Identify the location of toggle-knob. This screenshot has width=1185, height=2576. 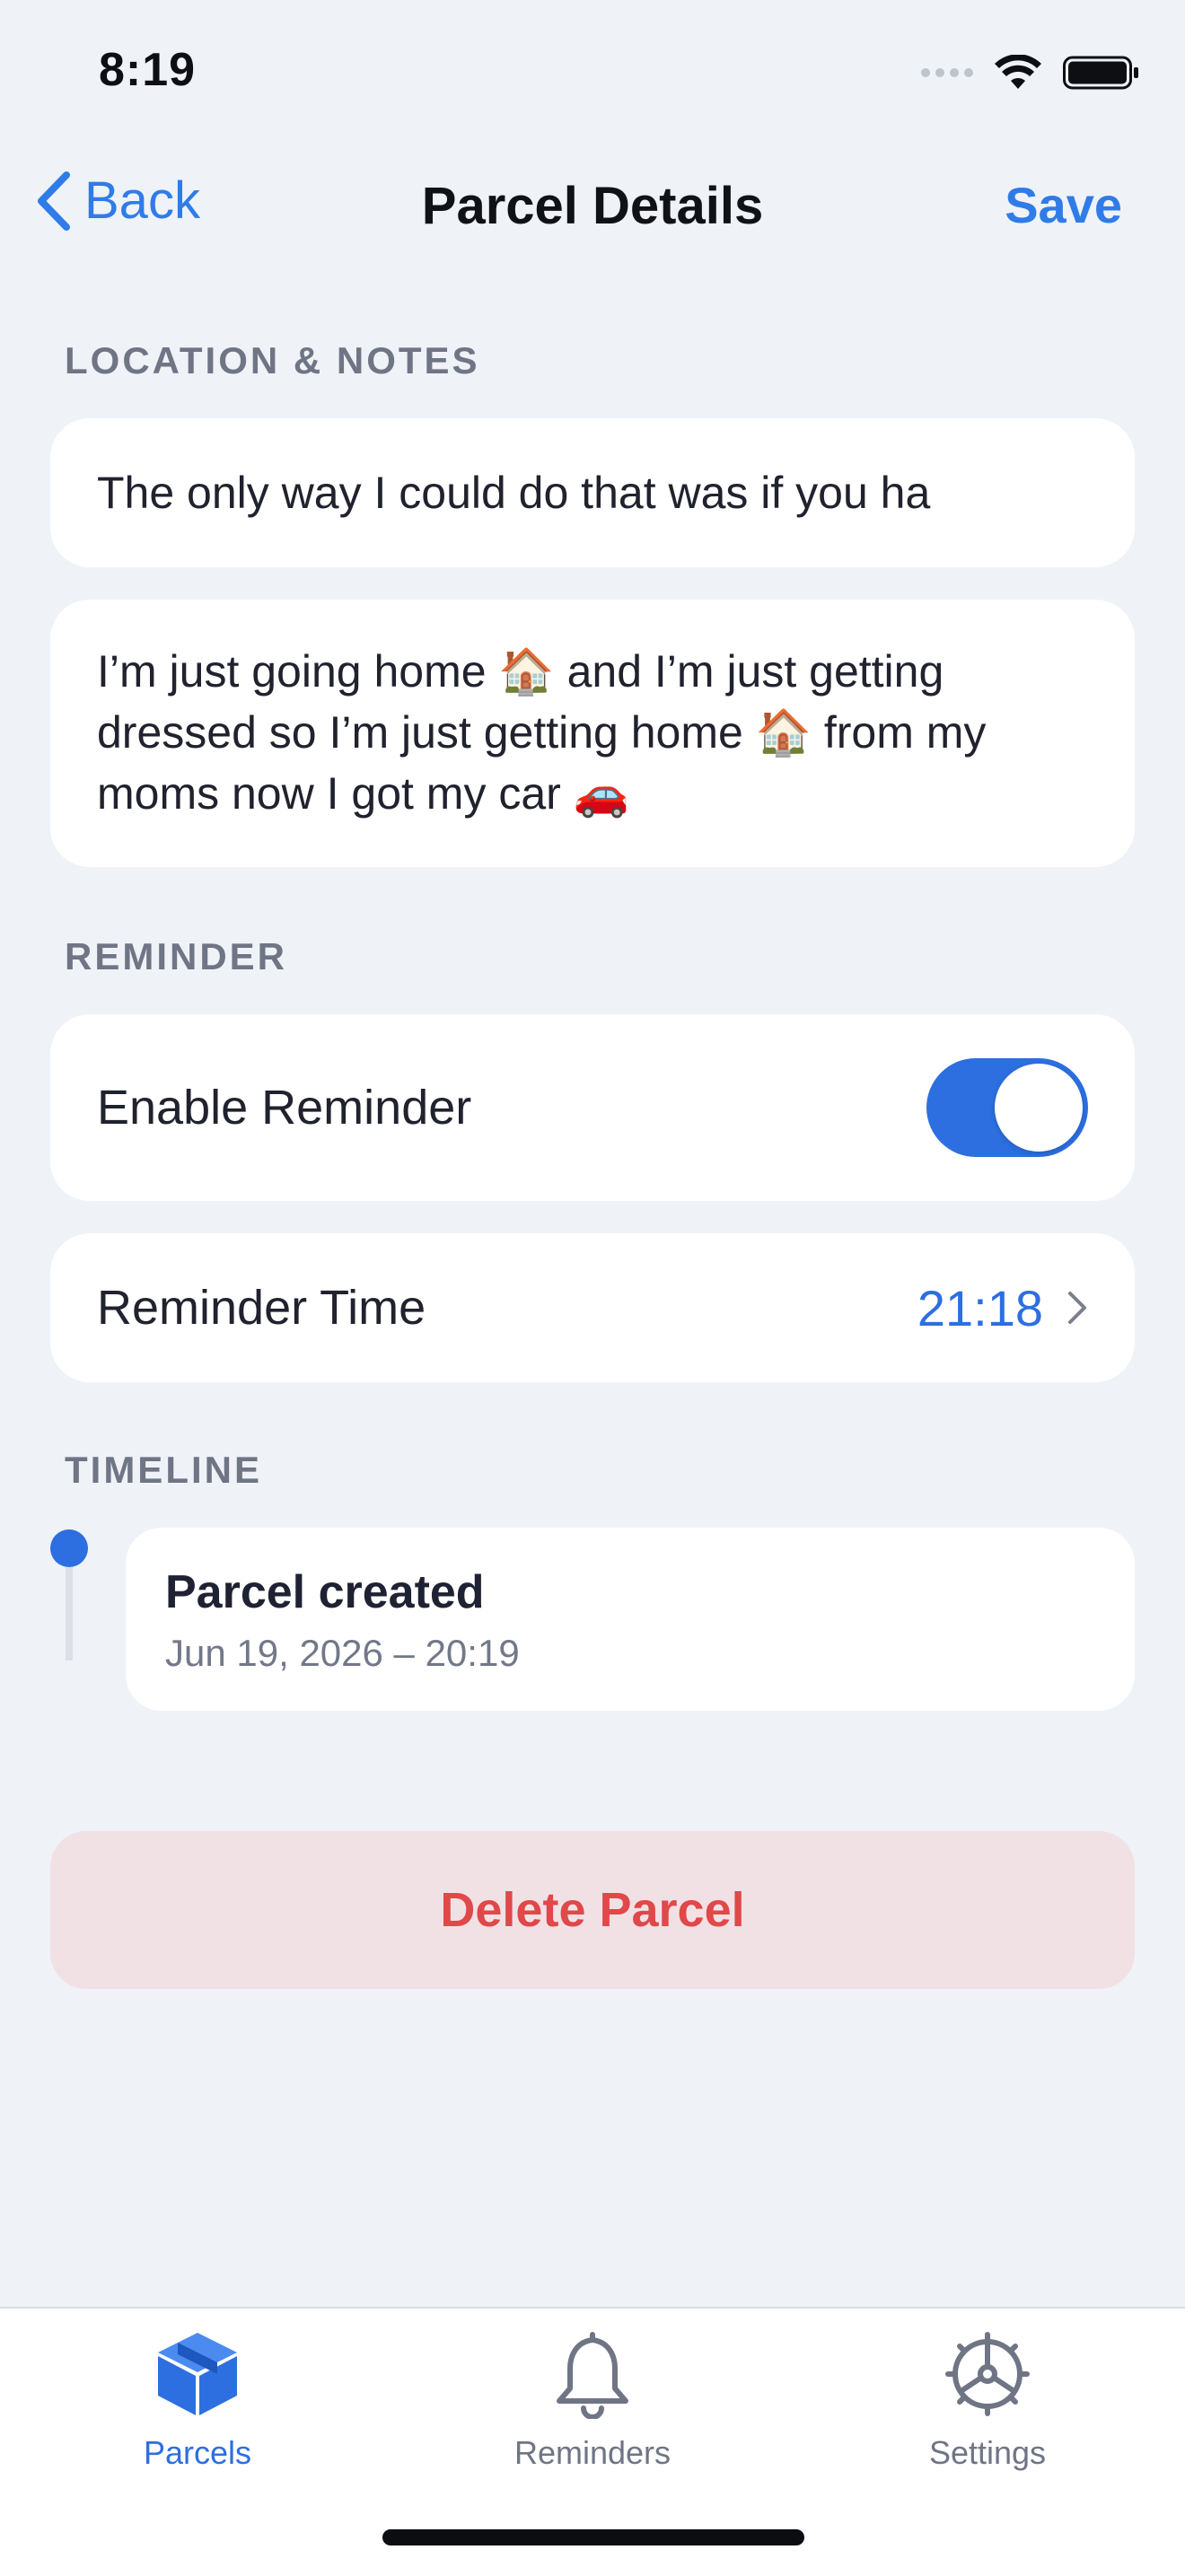
(1039, 1108).